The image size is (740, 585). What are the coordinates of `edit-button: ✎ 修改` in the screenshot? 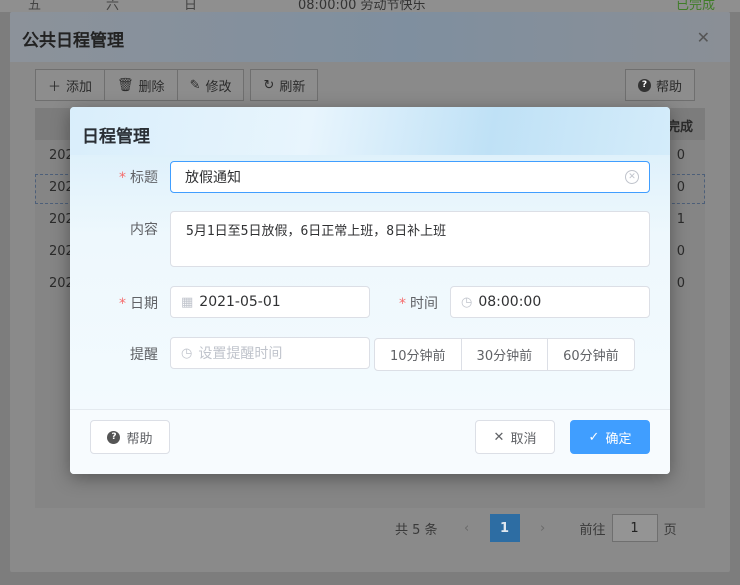 It's located at (211, 85).